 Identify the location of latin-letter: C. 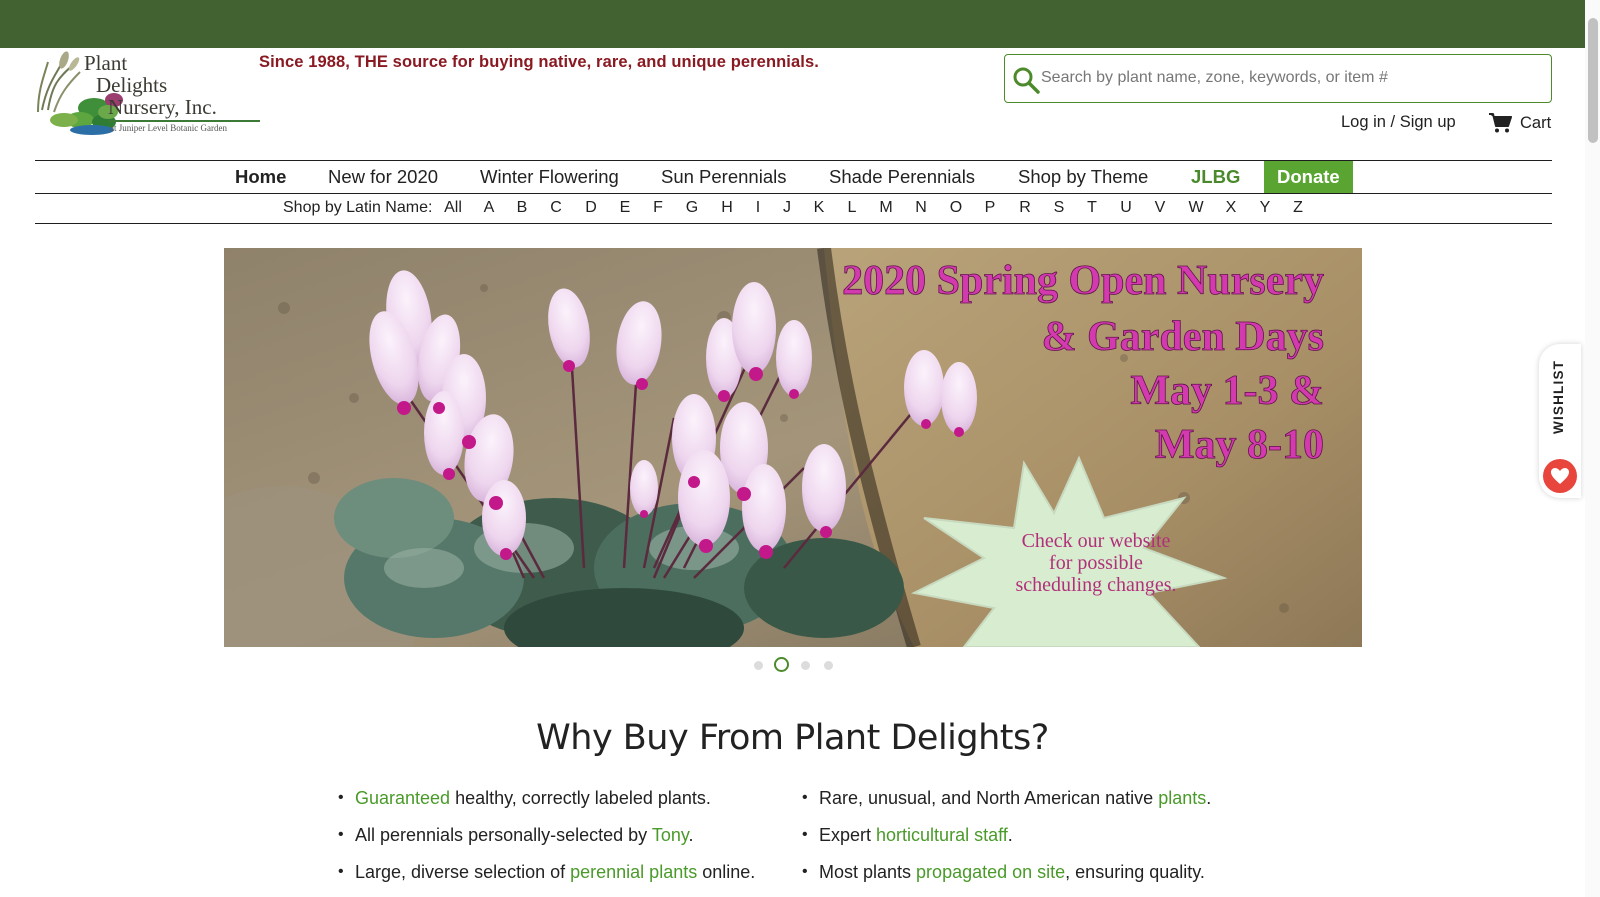
(556, 208).